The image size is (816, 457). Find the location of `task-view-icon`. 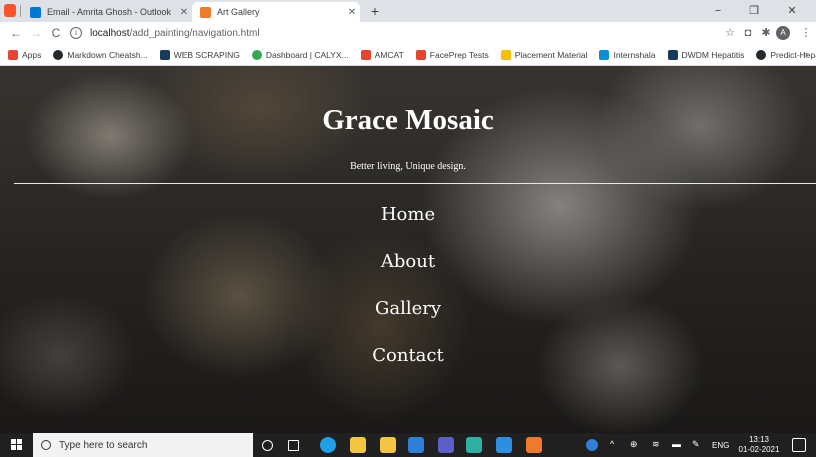

task-view-icon is located at coordinates (293, 445).